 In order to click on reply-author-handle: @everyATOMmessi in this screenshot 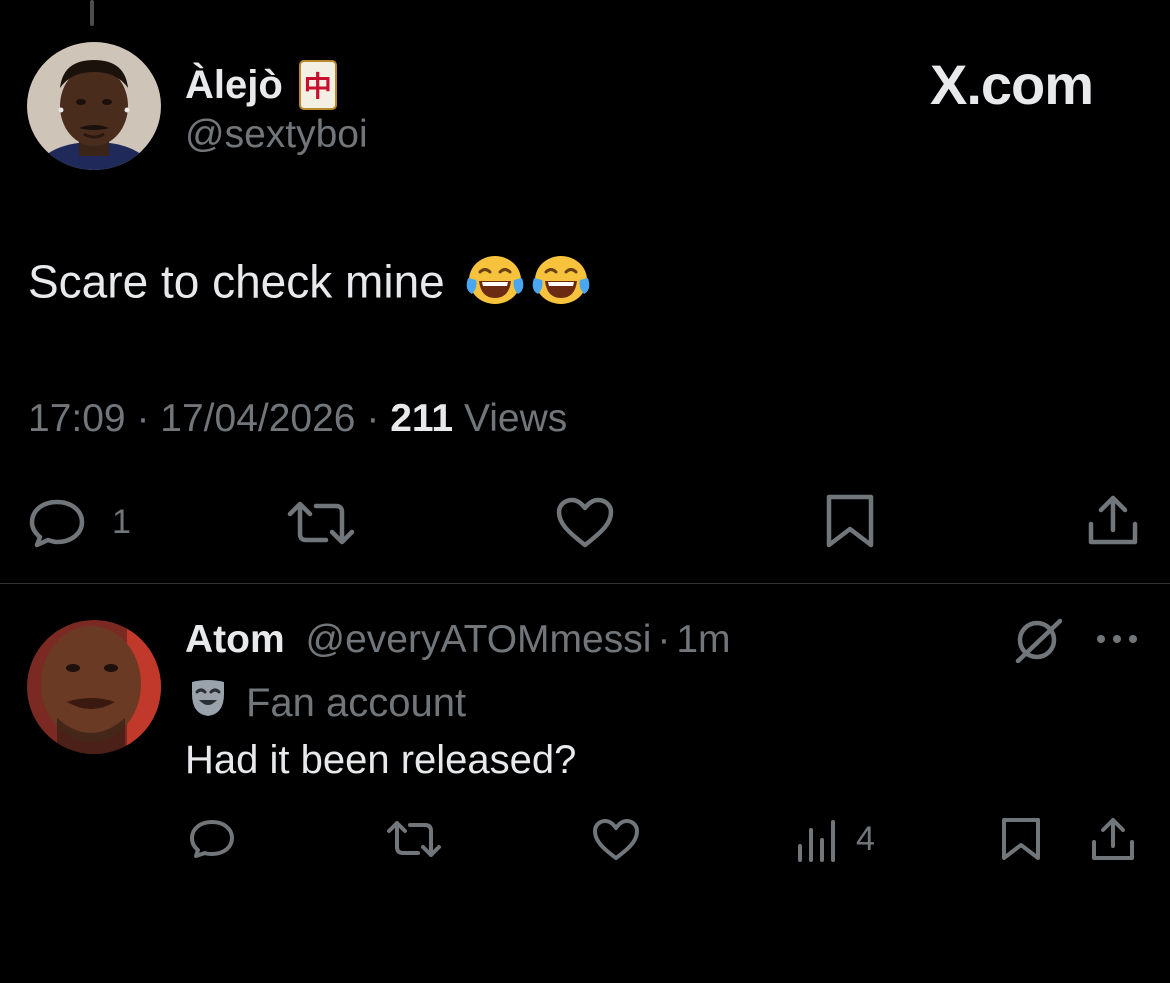, I will do `click(479, 639)`.